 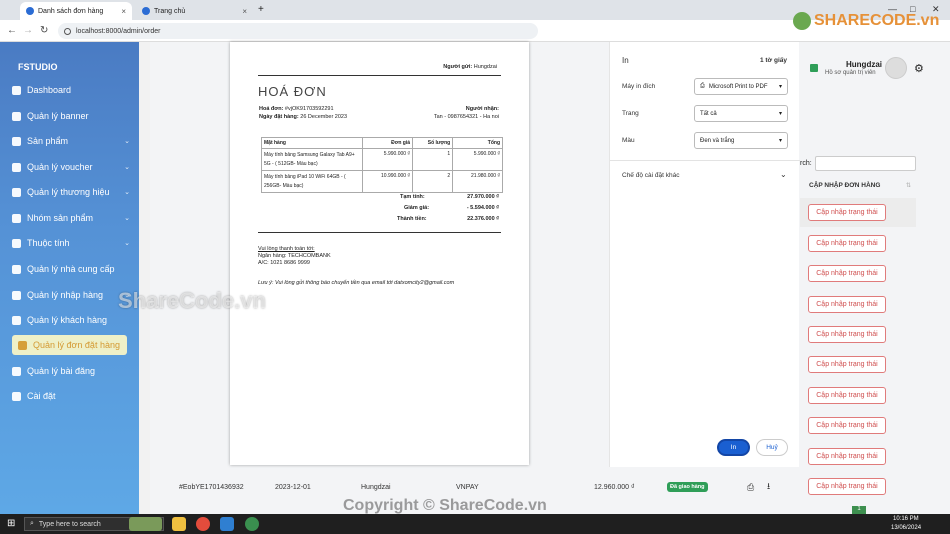 What do you see at coordinates (477, 143) in the screenshot?
I see `invoice-column-header: Tổng` at bounding box center [477, 143].